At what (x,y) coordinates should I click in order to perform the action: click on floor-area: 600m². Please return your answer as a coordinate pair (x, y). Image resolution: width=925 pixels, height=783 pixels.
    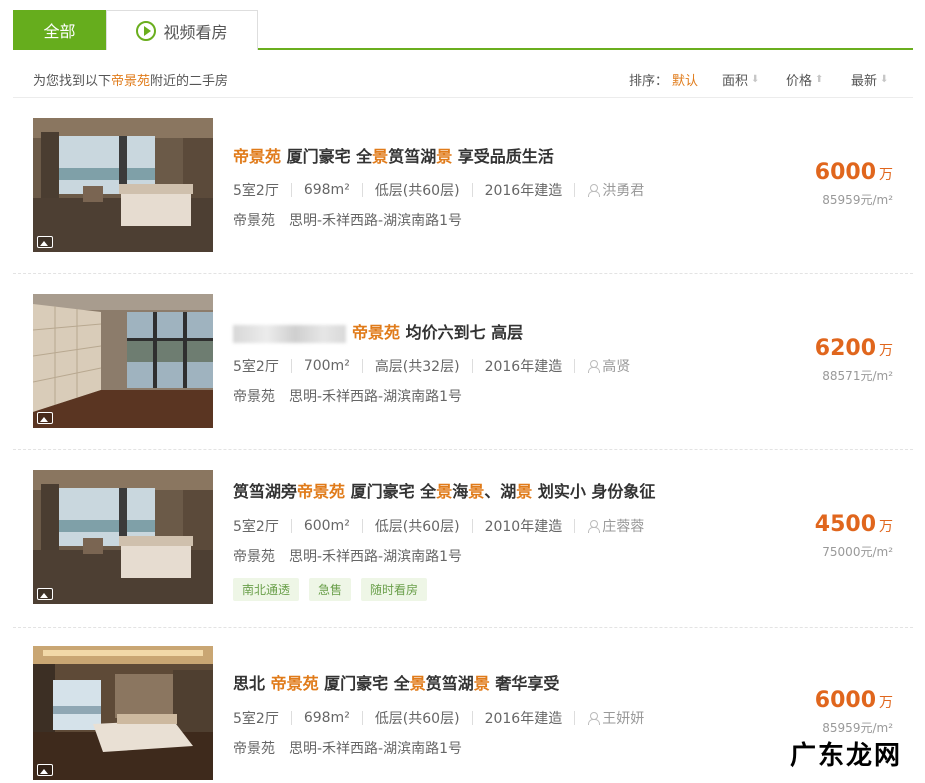
    Looking at the image, I should click on (326, 526).